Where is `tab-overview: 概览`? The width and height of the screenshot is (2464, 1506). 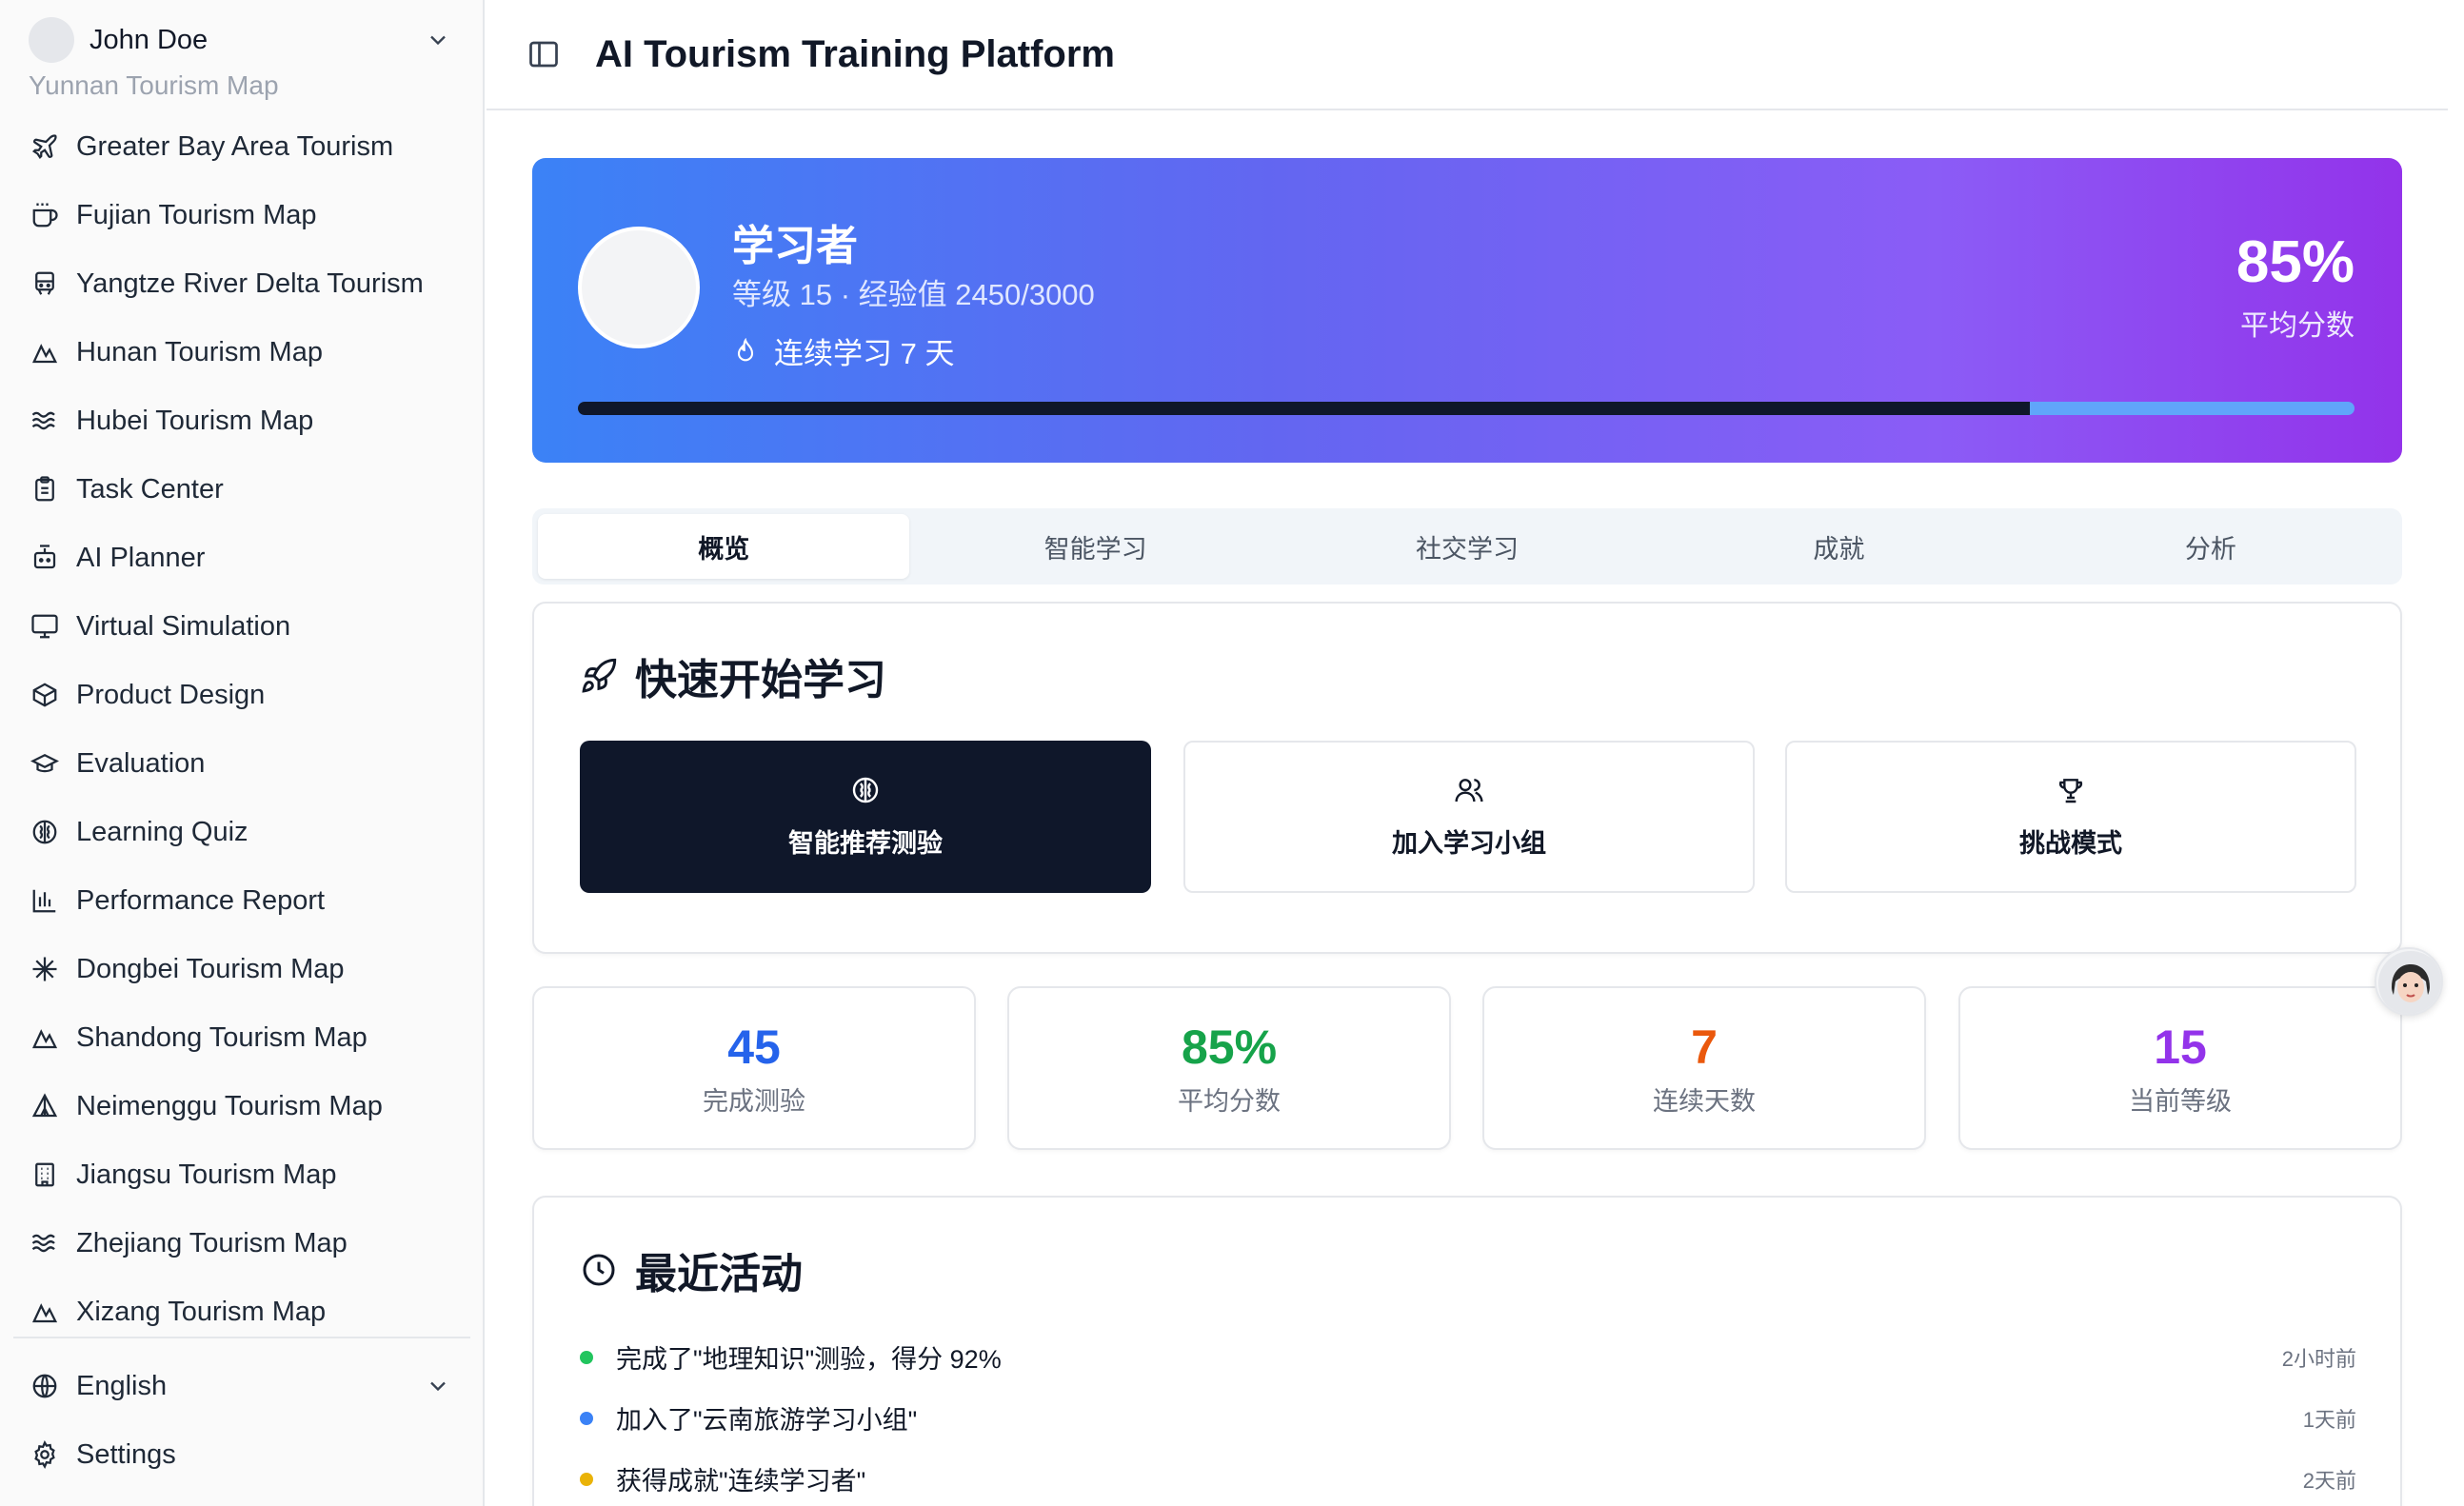 tab-overview: 概览 is located at coordinates (724, 546).